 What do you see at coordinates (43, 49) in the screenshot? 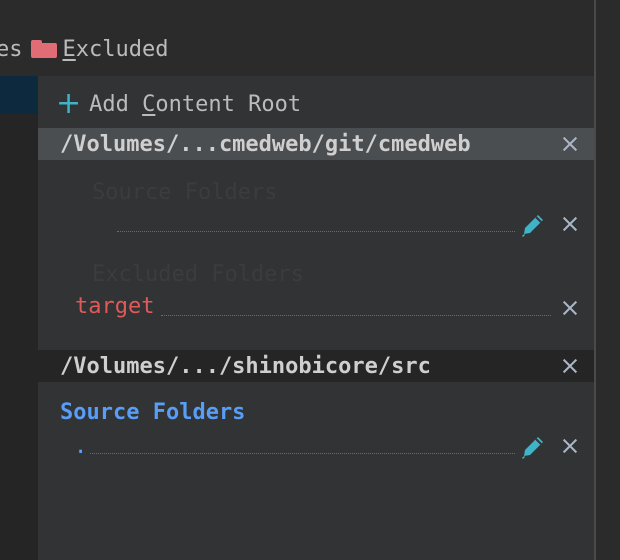
I see `excluded-folder-icon` at bounding box center [43, 49].